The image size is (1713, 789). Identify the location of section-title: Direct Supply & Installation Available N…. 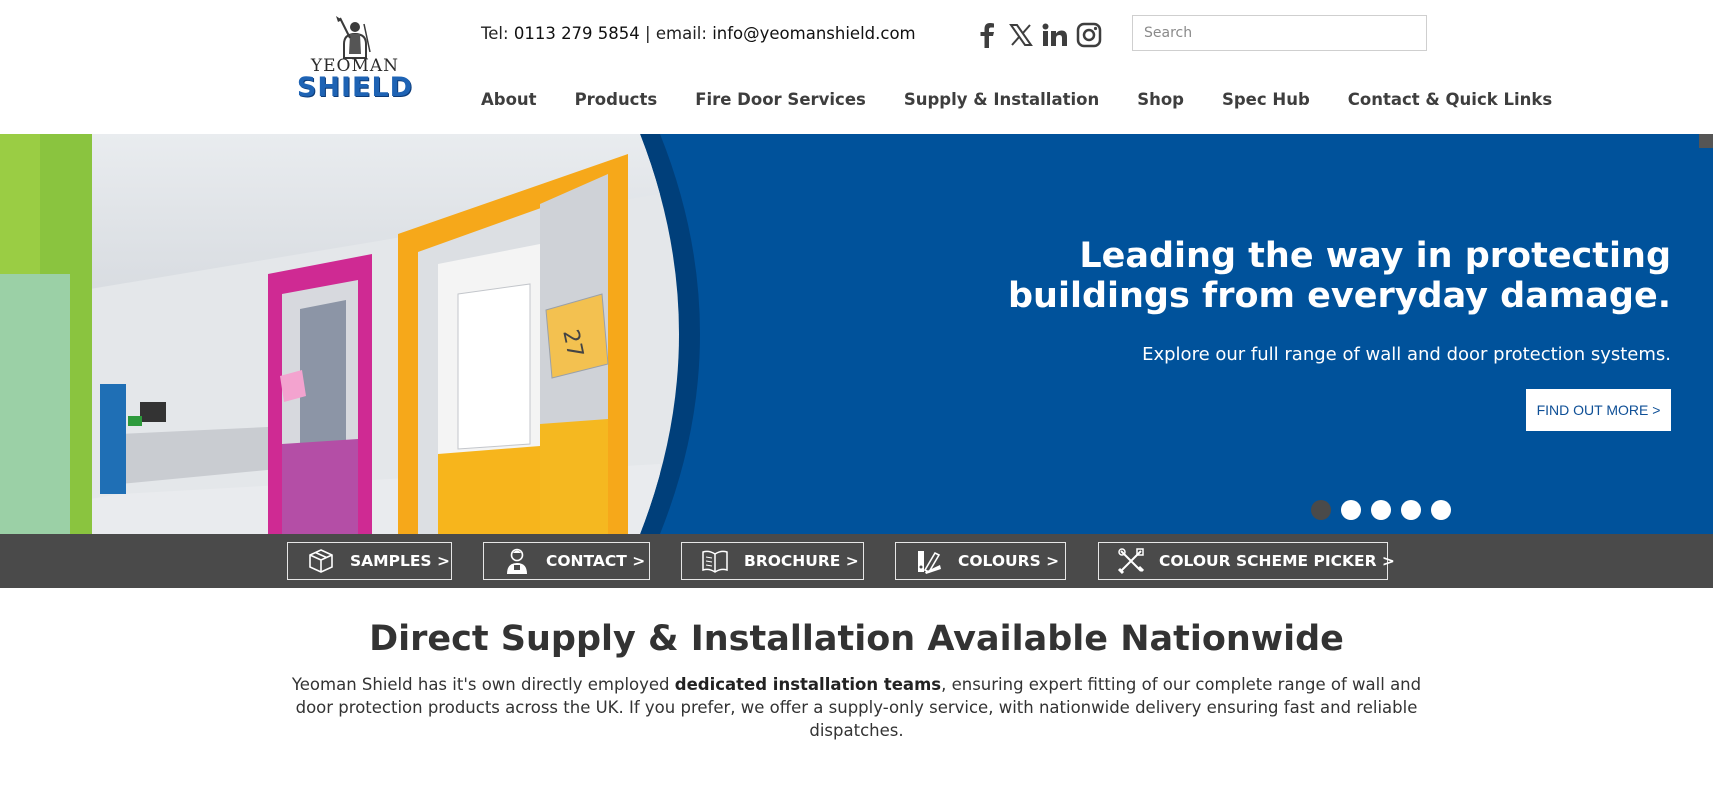
(856, 639).